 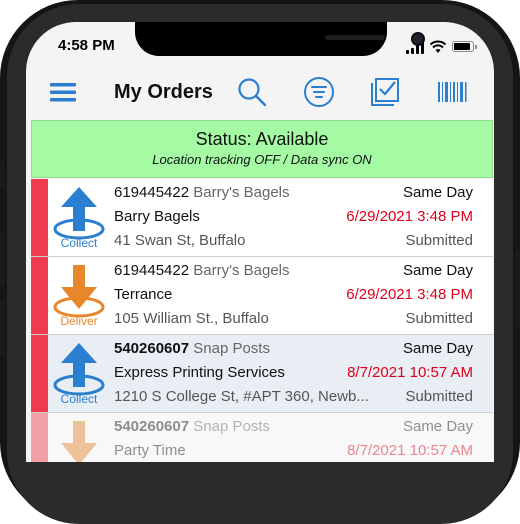 What do you see at coordinates (252, 92) in the screenshot?
I see `search-icon` at bounding box center [252, 92].